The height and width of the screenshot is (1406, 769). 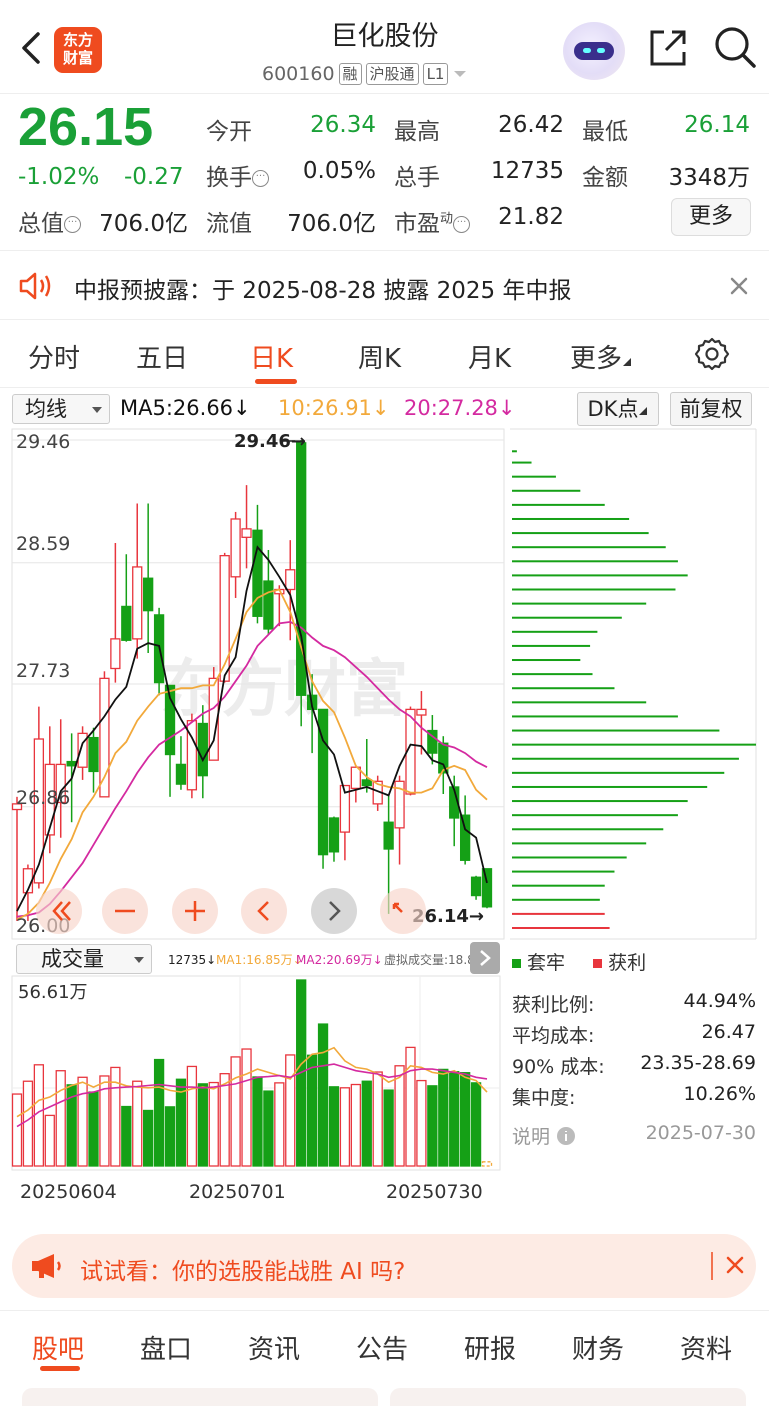 What do you see at coordinates (490, 1347) in the screenshot?
I see `tab-research: 研报` at bounding box center [490, 1347].